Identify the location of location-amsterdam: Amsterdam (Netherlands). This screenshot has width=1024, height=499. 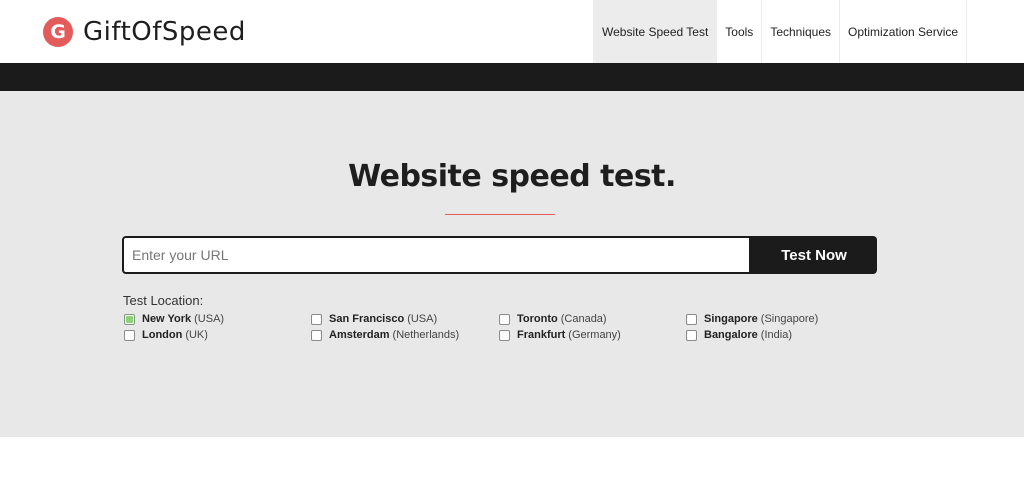
(385, 335).